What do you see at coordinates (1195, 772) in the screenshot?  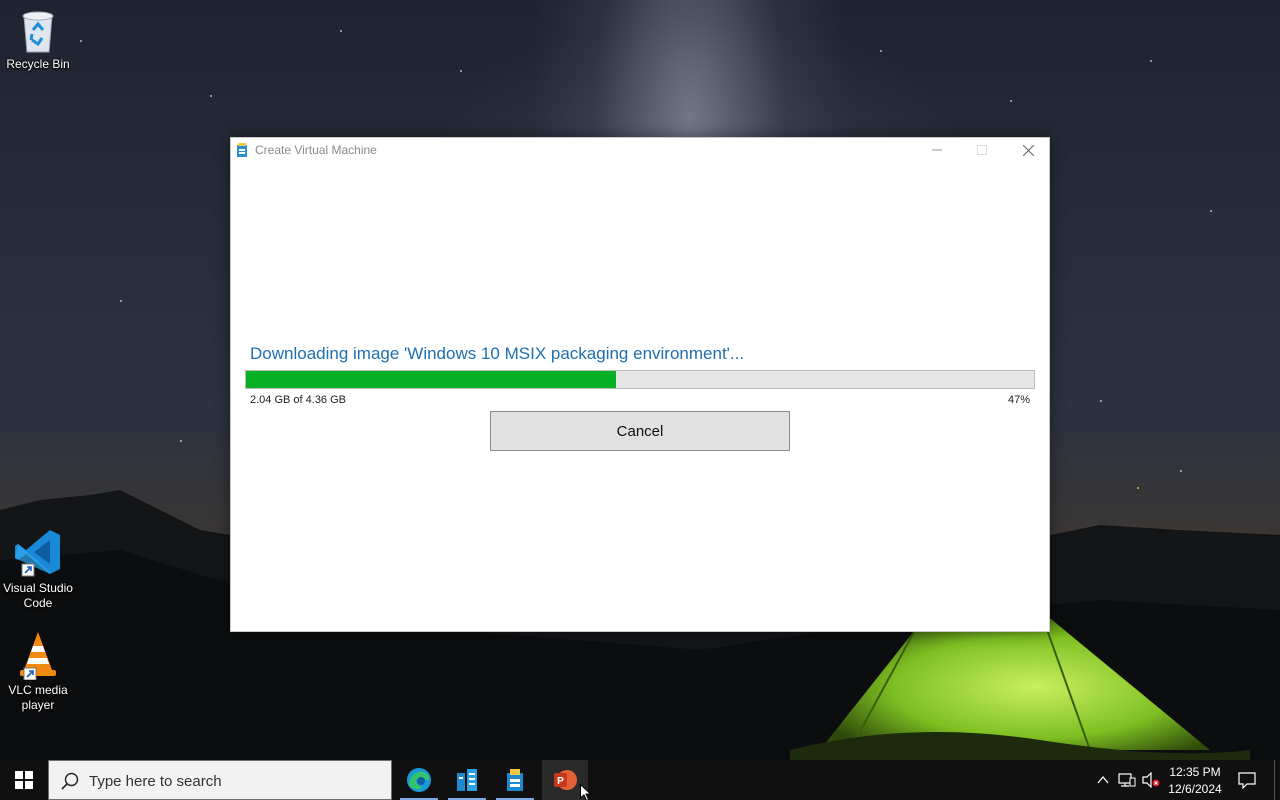 I see `clock-time: 12:35 PM` at bounding box center [1195, 772].